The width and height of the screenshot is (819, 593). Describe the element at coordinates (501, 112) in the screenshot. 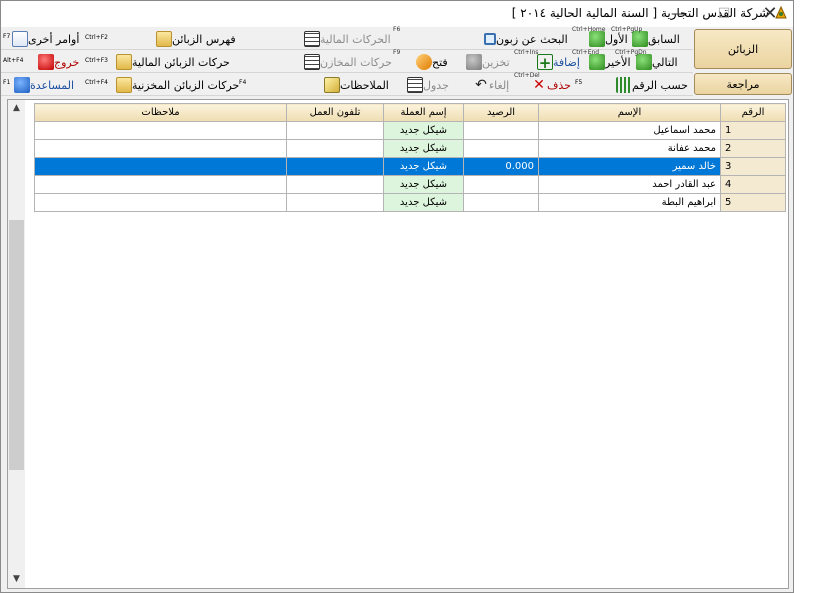

I see `column-header-balance: الرصيد` at that location.